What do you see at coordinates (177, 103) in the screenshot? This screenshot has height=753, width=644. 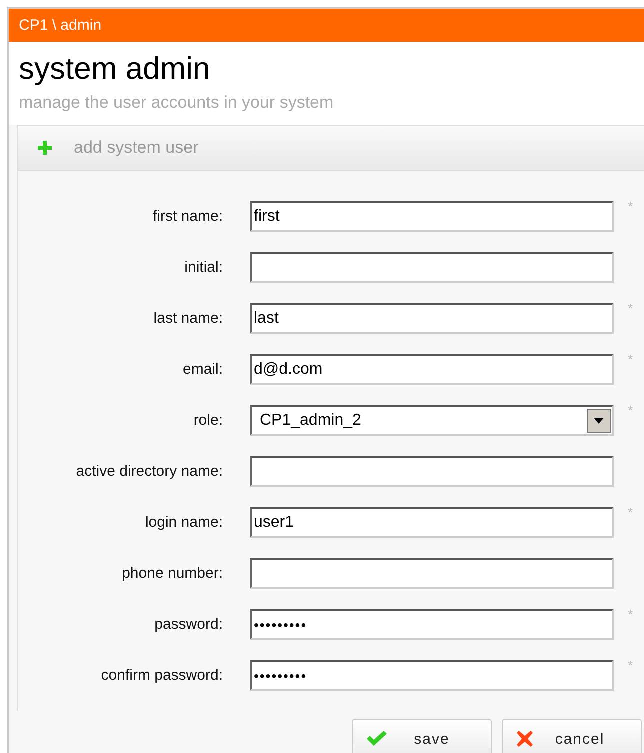 I see `page-subtitle: manage the user accounts in your system` at bounding box center [177, 103].